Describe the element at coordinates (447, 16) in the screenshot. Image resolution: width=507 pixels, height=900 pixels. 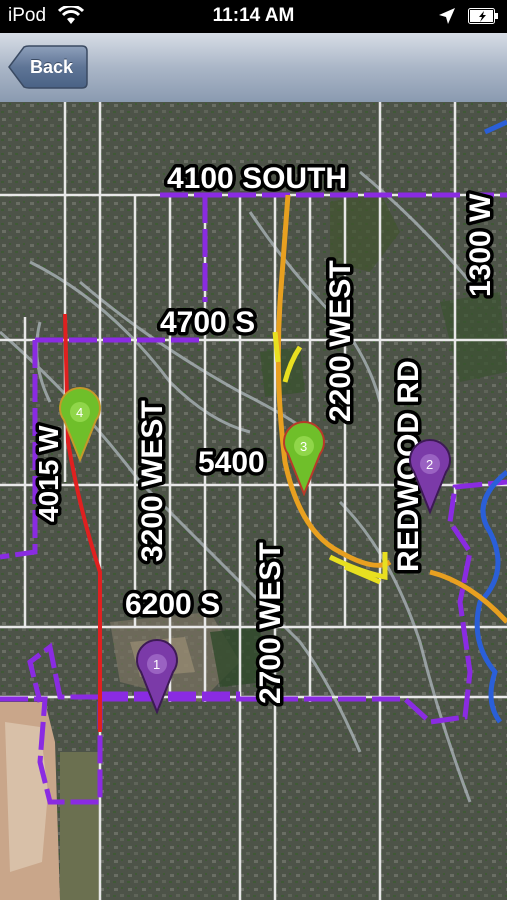
I see `location-arrow-icon` at that location.